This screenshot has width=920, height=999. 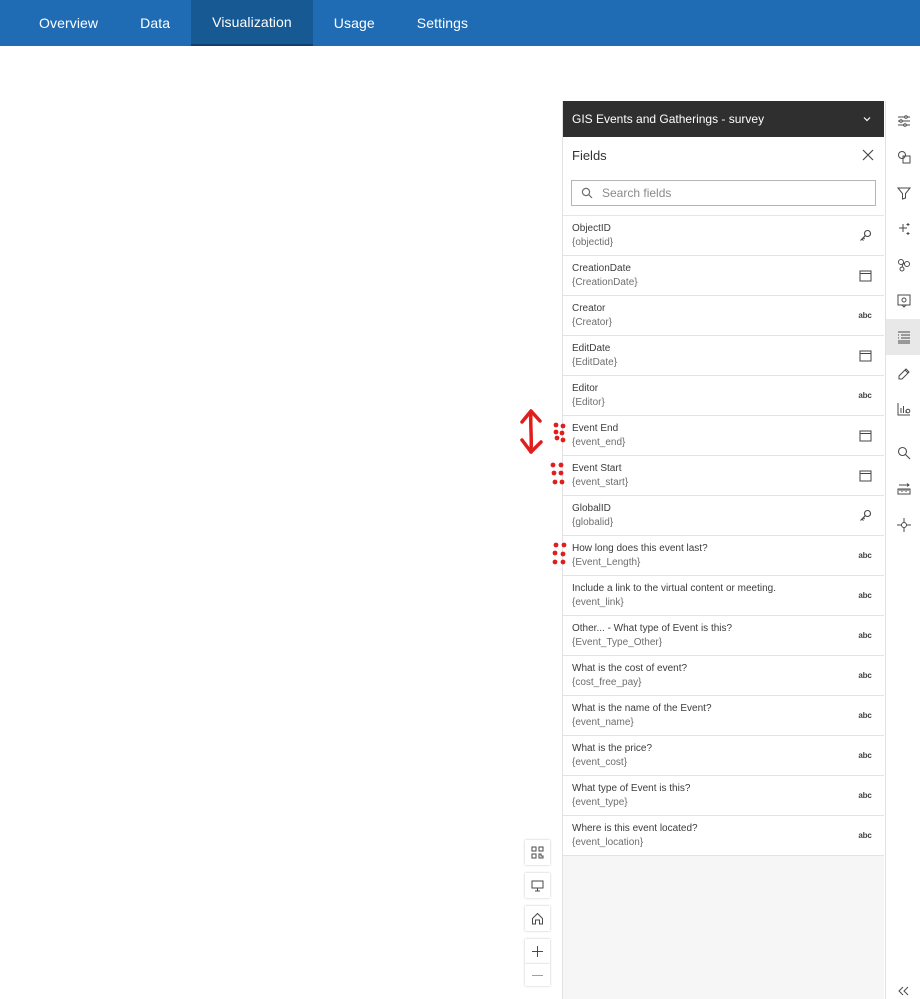 I want to click on field-label: What is the name of the Event?, so click(x=642, y=708).